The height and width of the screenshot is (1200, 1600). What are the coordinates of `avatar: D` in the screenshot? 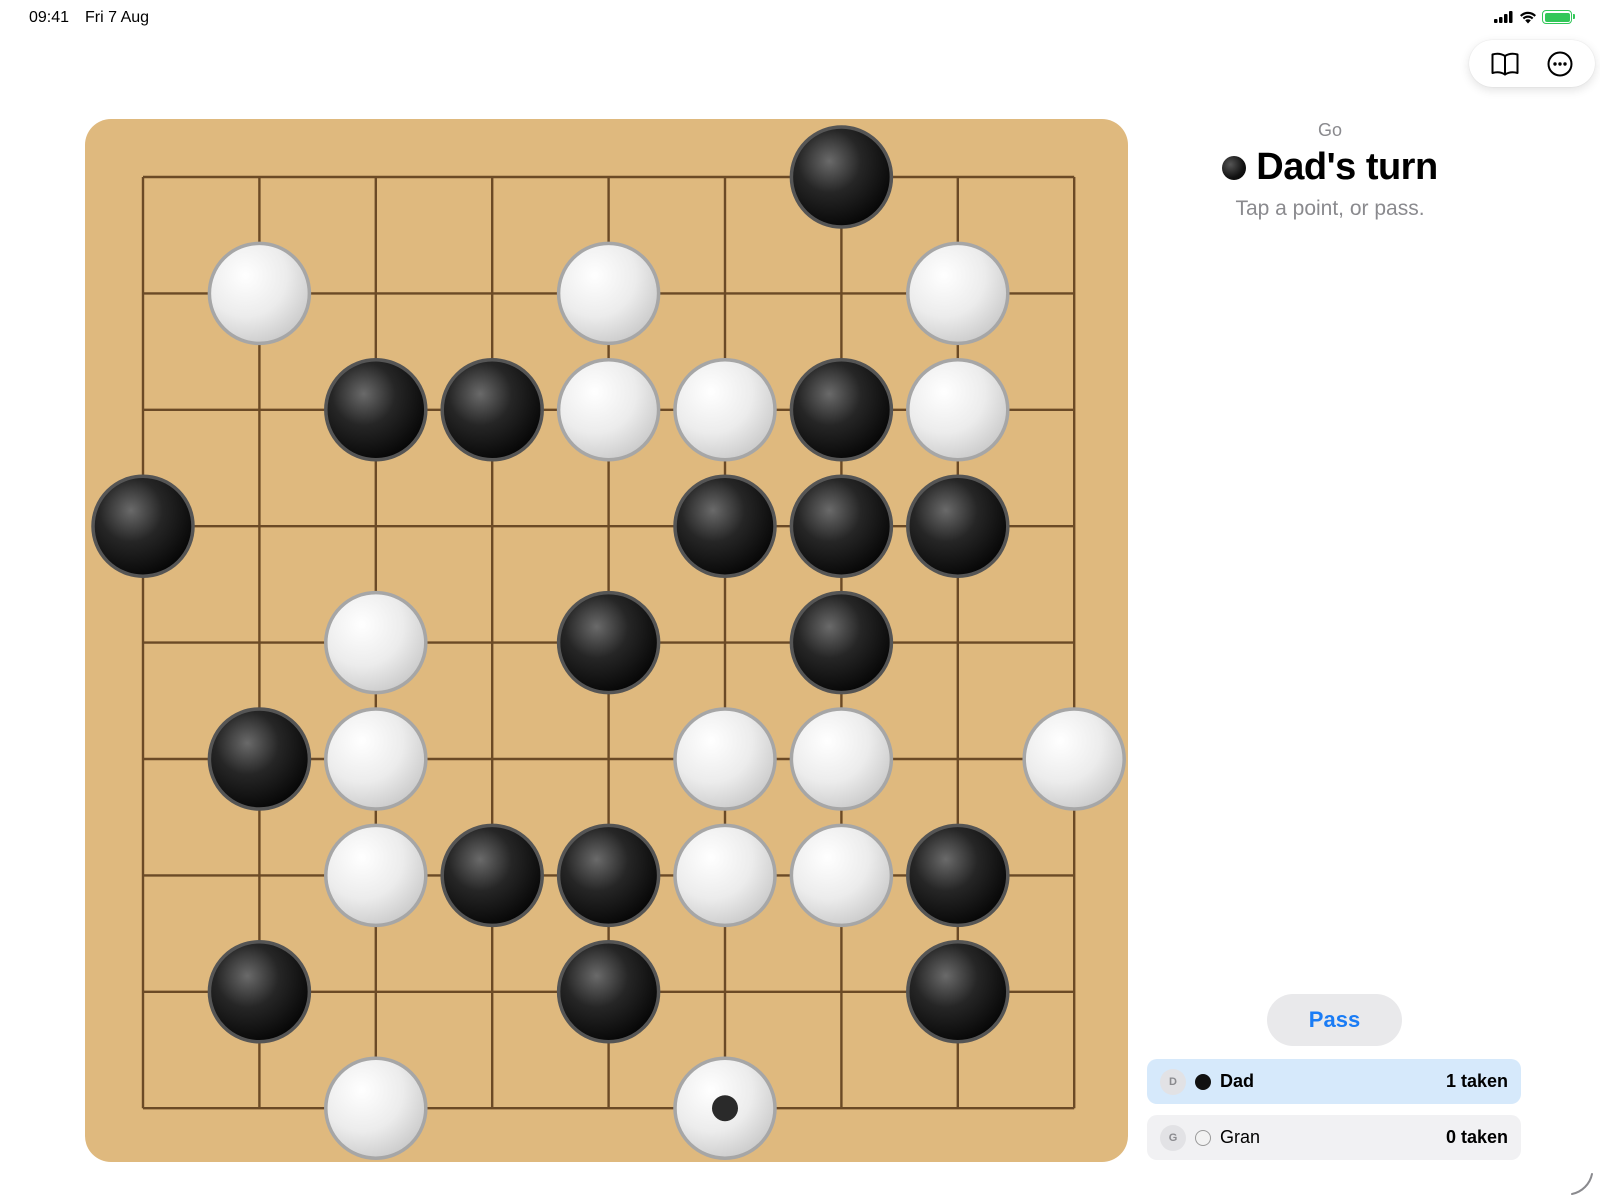 It's located at (1173, 1081).